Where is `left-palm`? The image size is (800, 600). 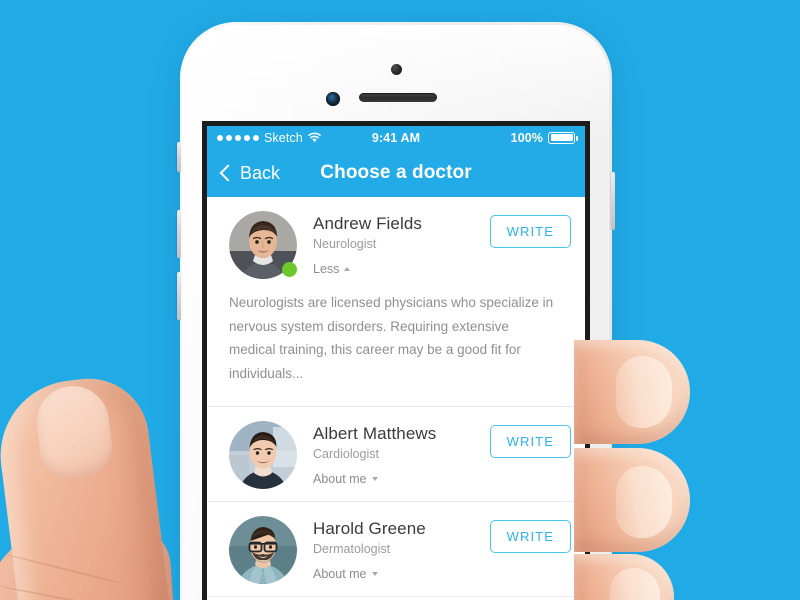 left-palm is located at coordinates (91, 561).